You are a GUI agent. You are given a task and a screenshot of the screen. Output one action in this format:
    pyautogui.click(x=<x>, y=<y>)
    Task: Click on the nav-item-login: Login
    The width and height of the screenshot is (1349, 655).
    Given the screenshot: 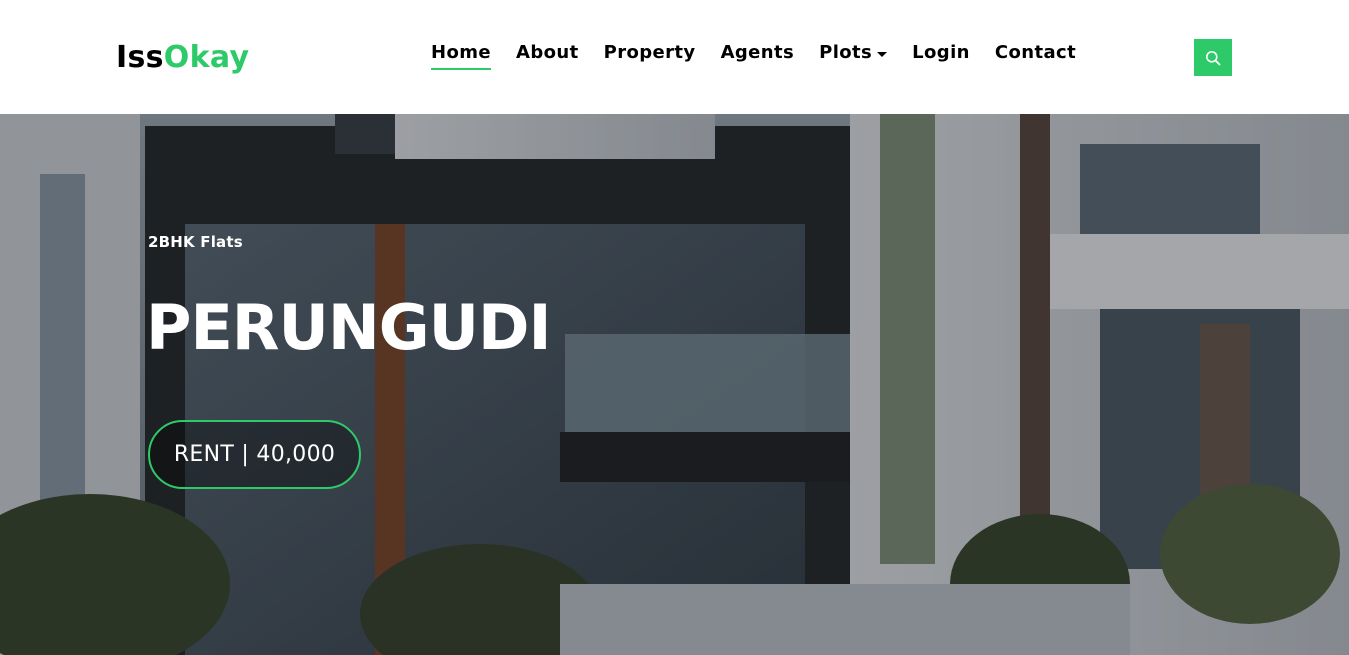 What is the action you would take?
    pyautogui.click(x=941, y=53)
    